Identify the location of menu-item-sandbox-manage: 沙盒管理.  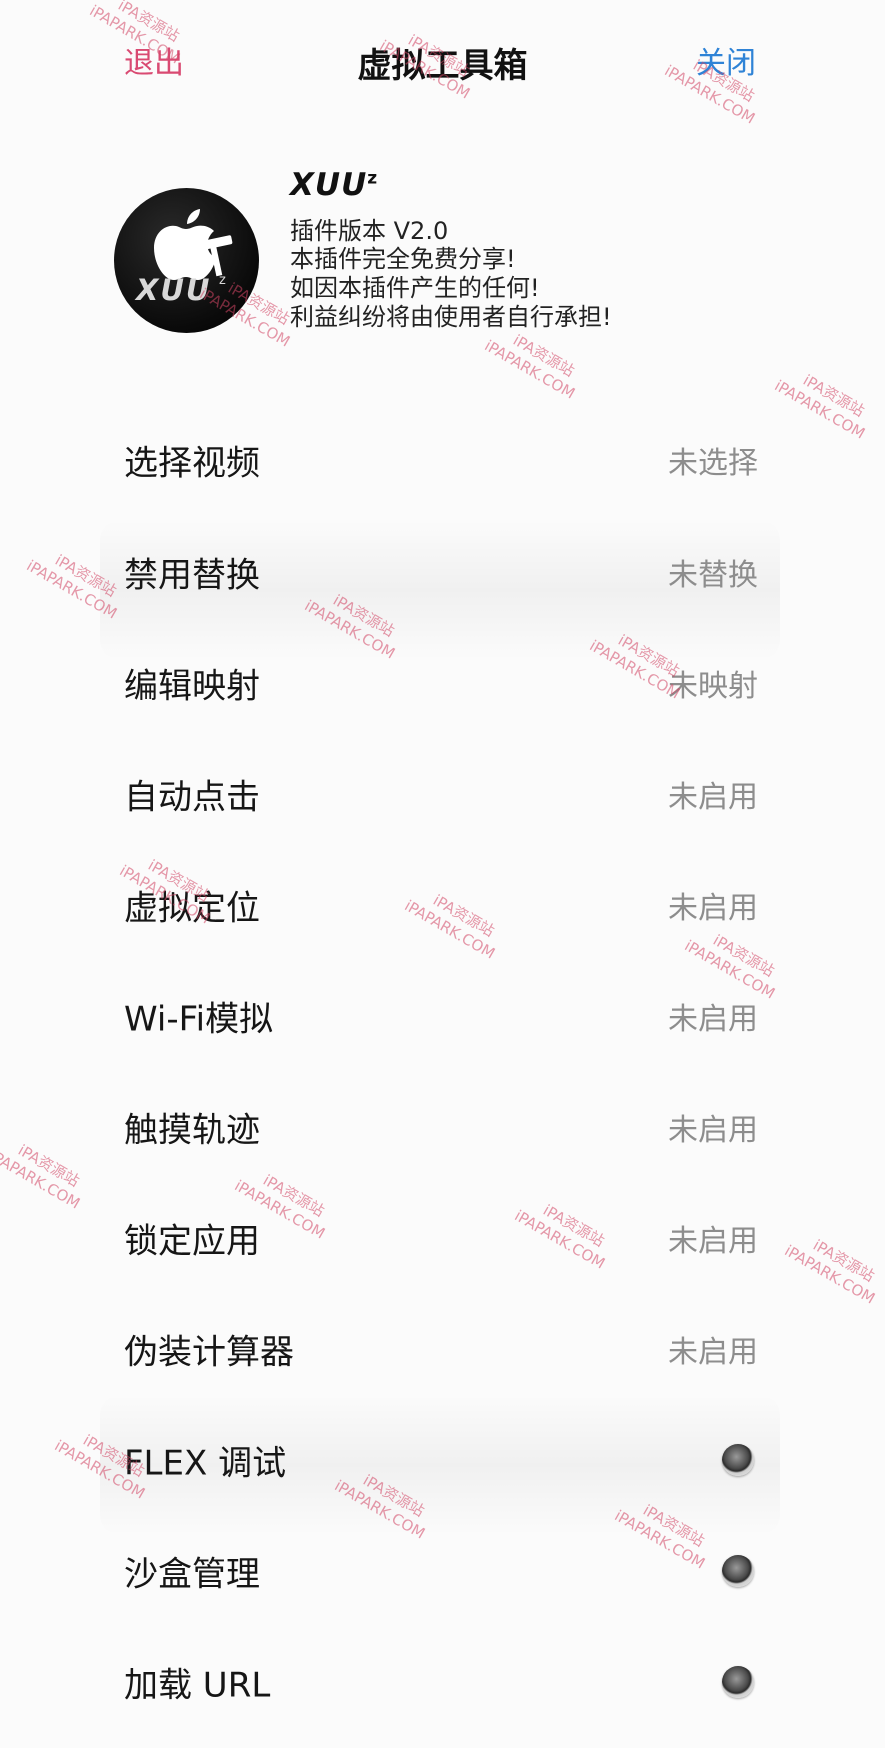
(442, 1571).